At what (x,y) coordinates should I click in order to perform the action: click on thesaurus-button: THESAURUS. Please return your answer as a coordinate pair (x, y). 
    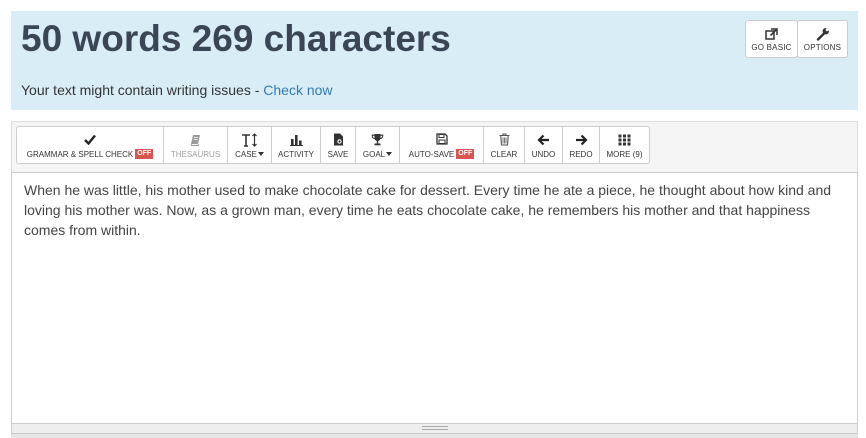
    Looking at the image, I should click on (195, 145).